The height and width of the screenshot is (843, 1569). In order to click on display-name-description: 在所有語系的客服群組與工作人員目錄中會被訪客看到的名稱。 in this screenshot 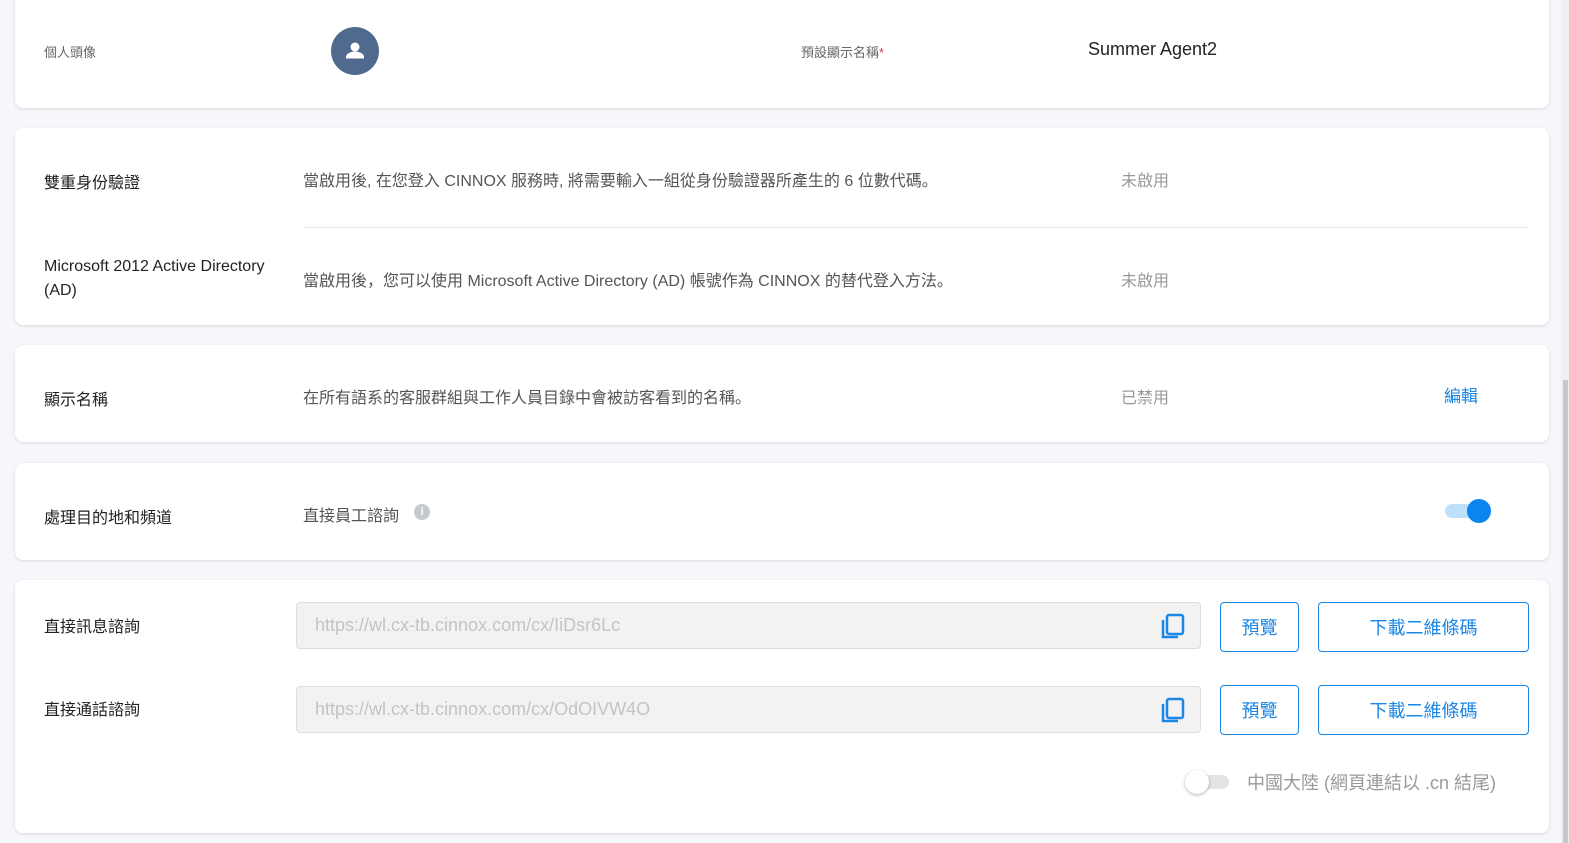, I will do `click(527, 398)`.